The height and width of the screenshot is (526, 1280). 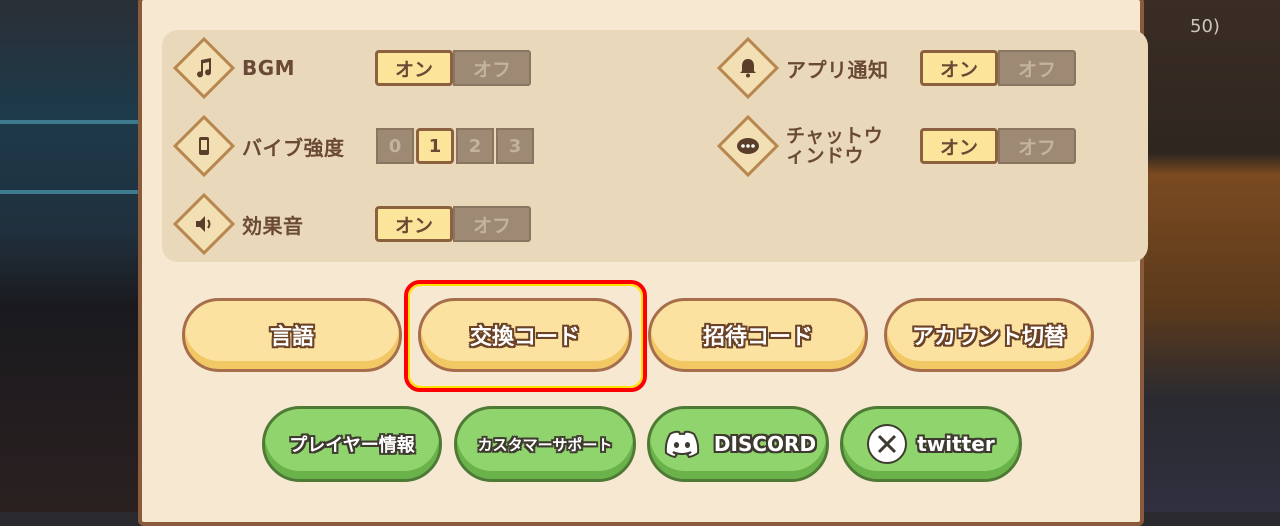 I want to click on chat-label: チャットウ ィンドウ, so click(x=846, y=146).